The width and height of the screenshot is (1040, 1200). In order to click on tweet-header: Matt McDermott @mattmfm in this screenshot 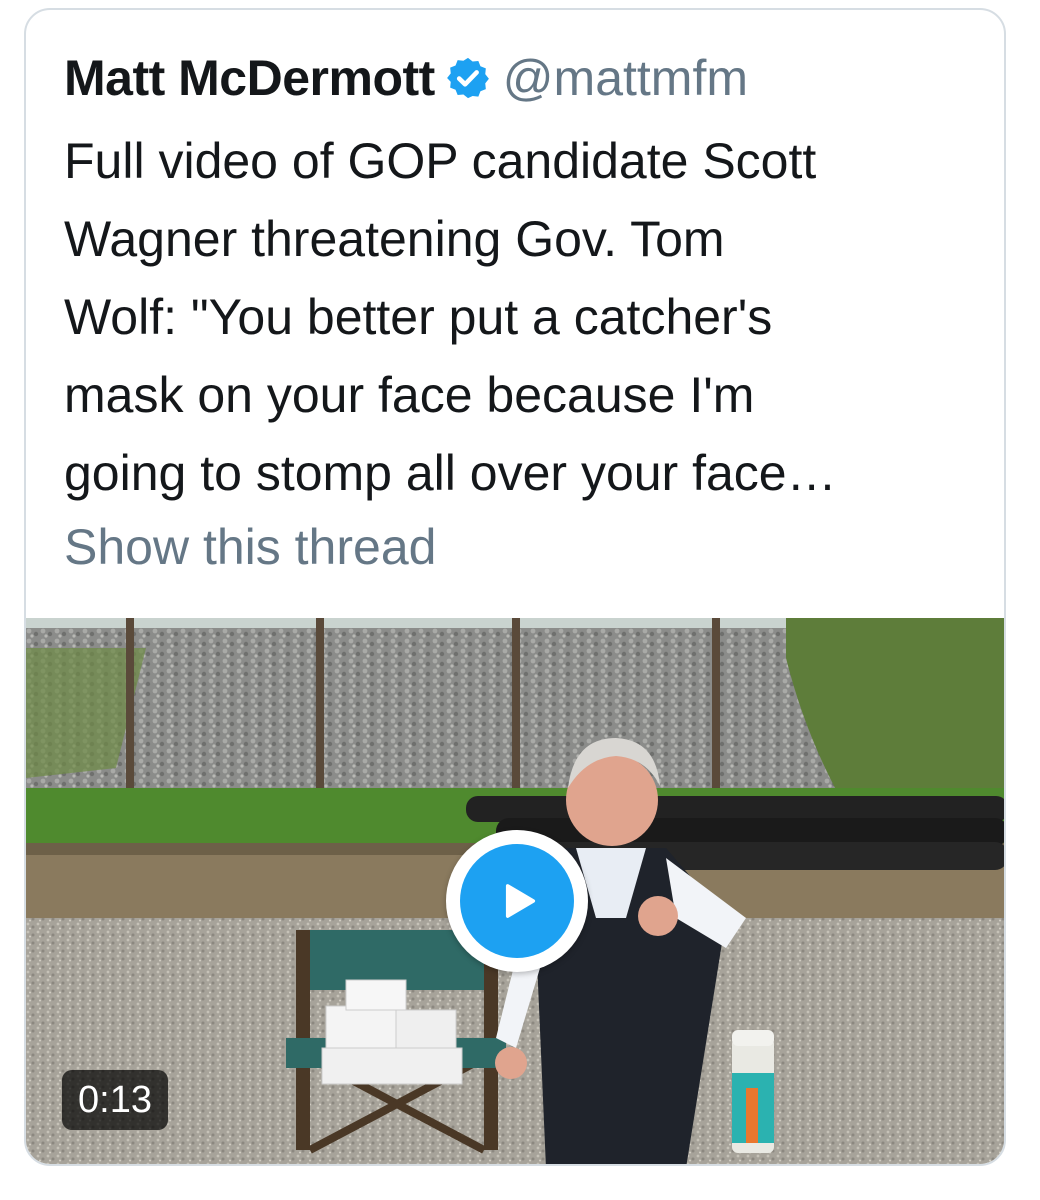, I will do `click(406, 78)`.